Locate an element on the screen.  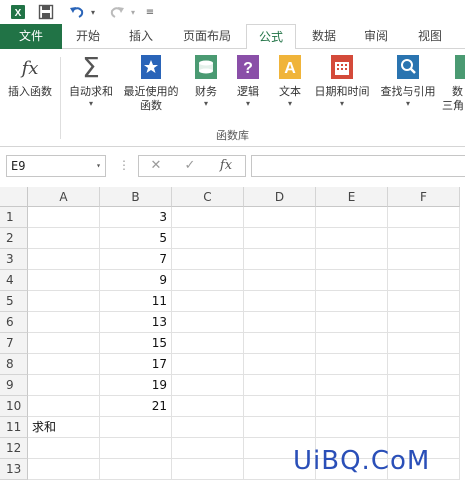
undo-icon is located at coordinates (77, 12).